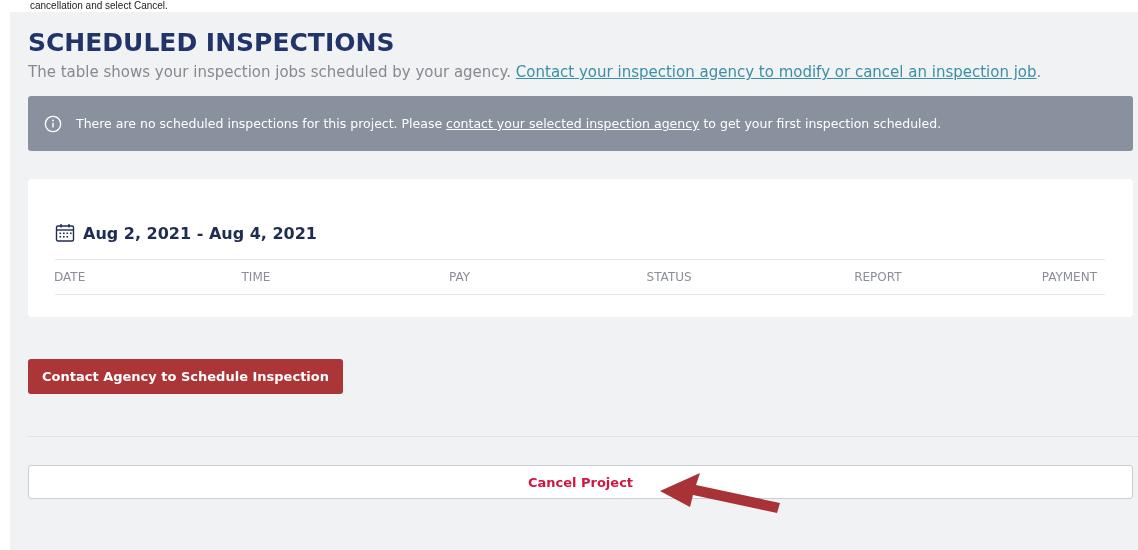  What do you see at coordinates (53, 123) in the screenshot?
I see `info-icon` at bounding box center [53, 123].